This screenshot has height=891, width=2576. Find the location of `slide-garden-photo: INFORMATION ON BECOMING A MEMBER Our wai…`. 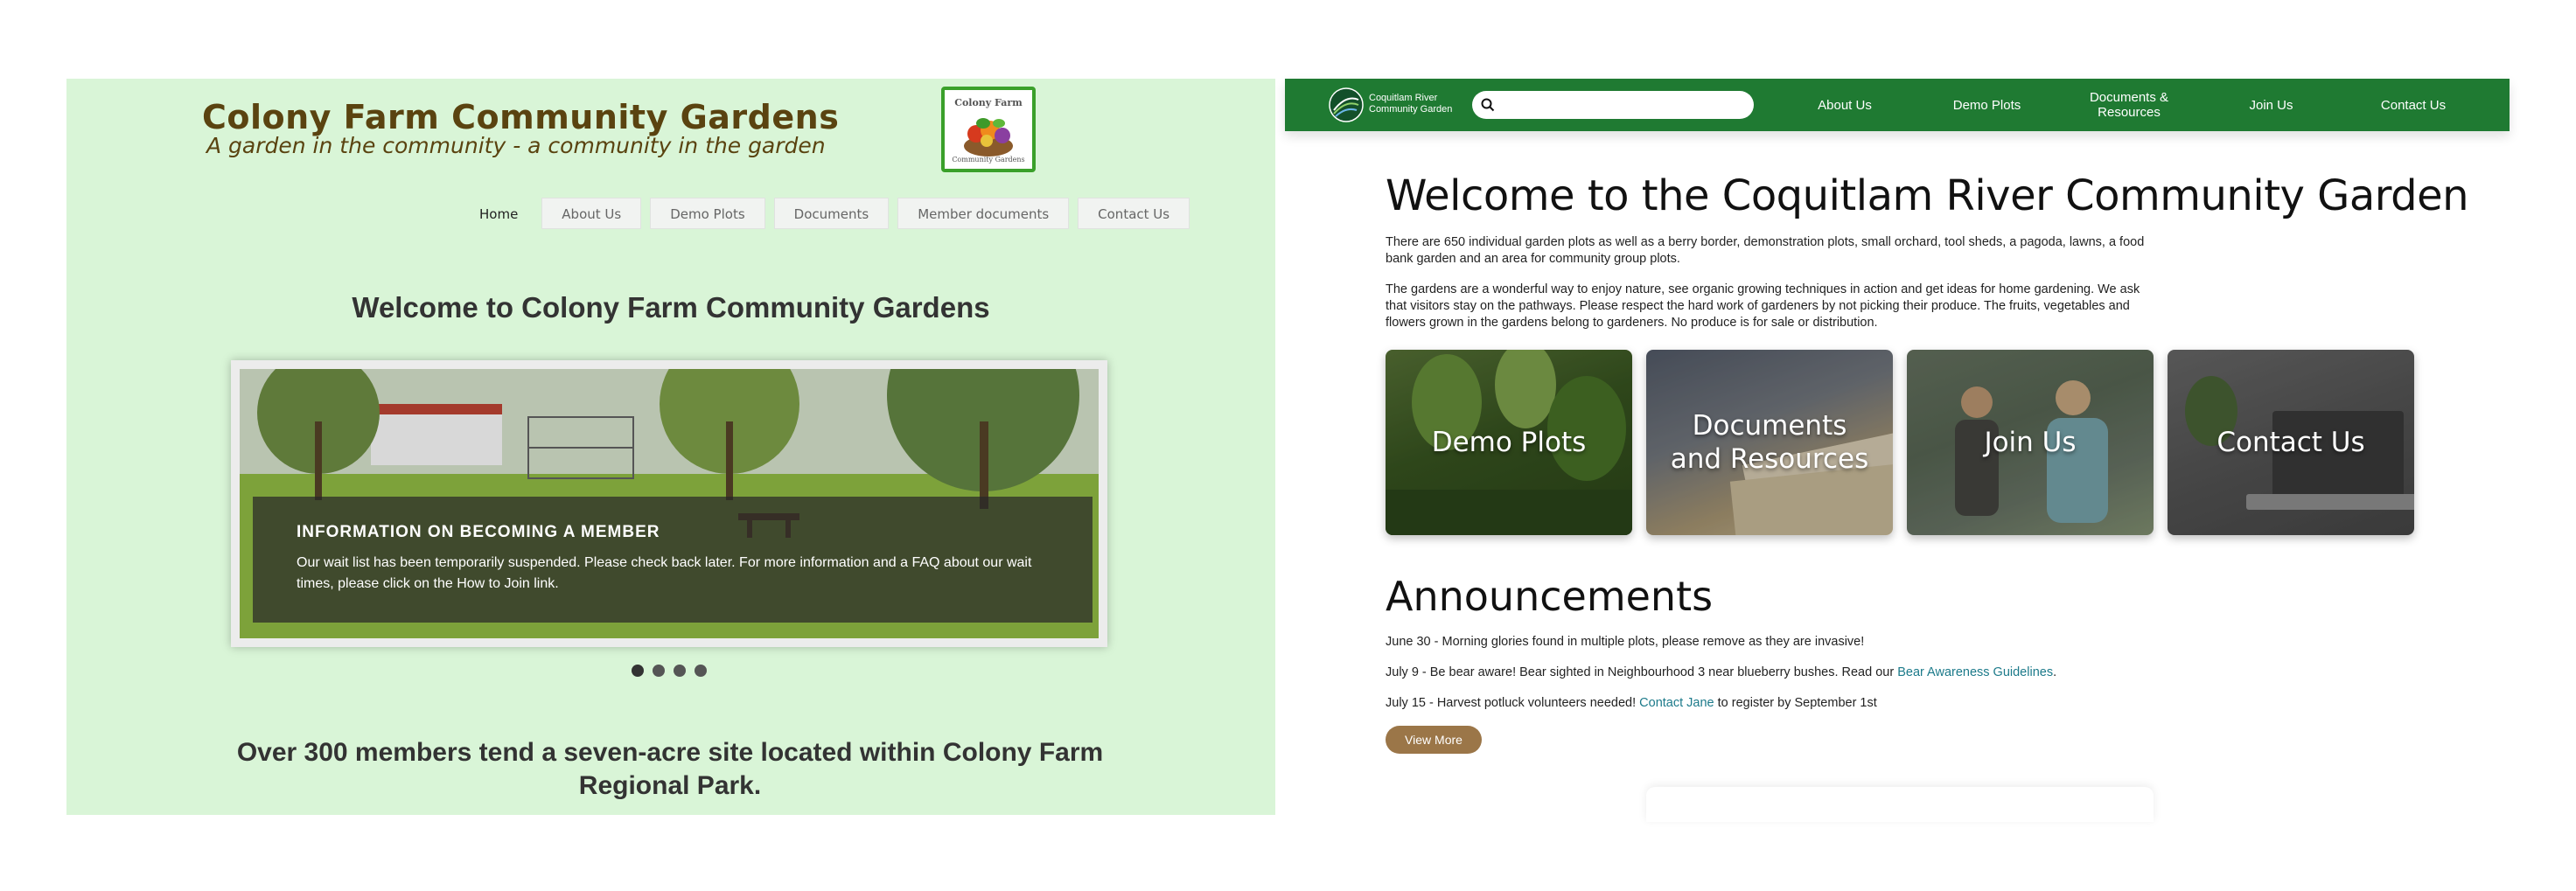

slide-garden-photo: INFORMATION ON BECOMING A MEMBER Our wai… is located at coordinates (669, 504).